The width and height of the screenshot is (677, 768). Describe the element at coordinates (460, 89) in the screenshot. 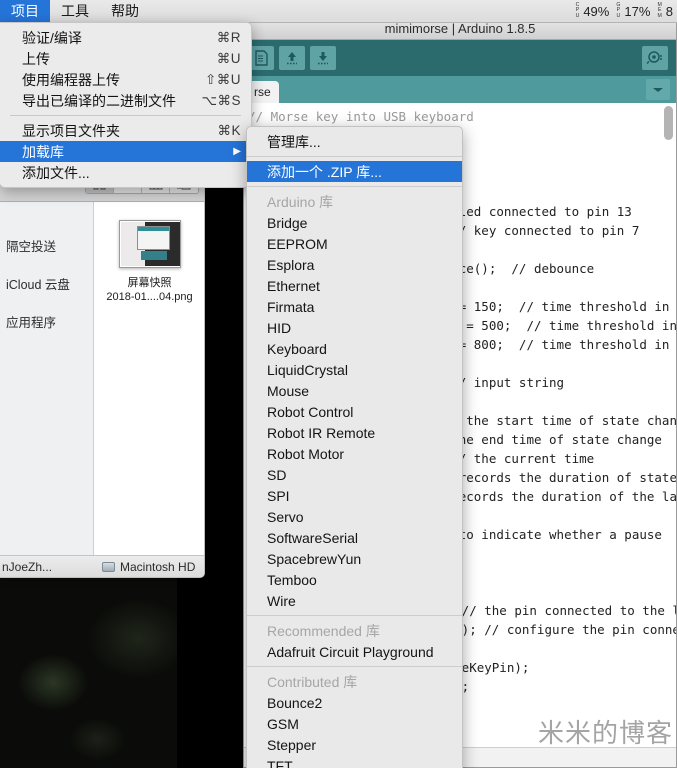

I see `ide-tab-bar: rse` at that location.